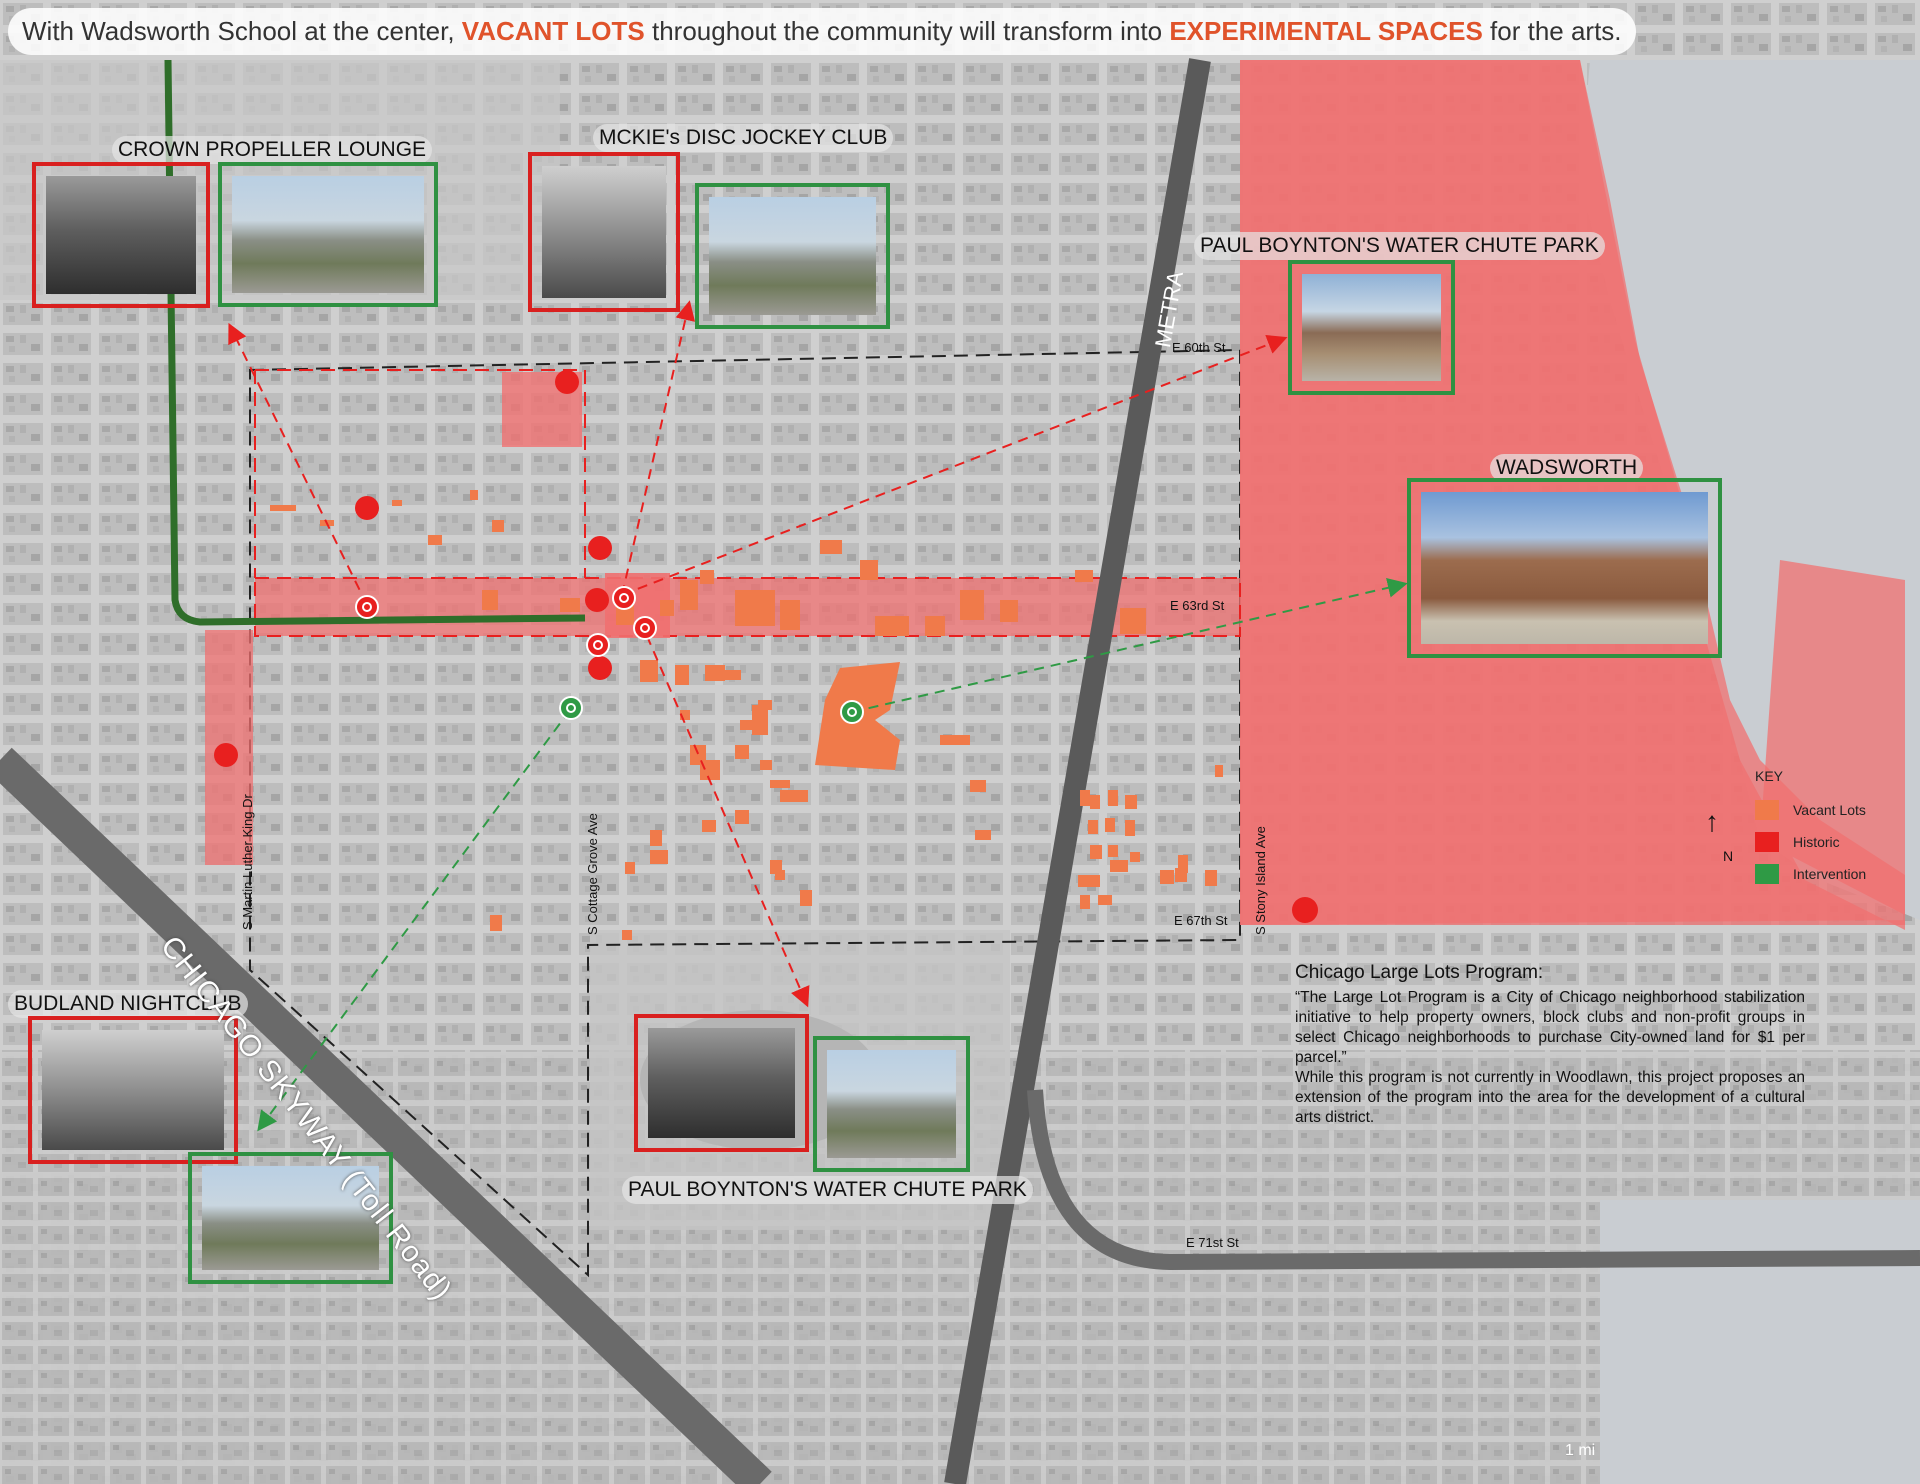  I want to click on headline-vacant-lots: VACANT LOTS, so click(553, 31).